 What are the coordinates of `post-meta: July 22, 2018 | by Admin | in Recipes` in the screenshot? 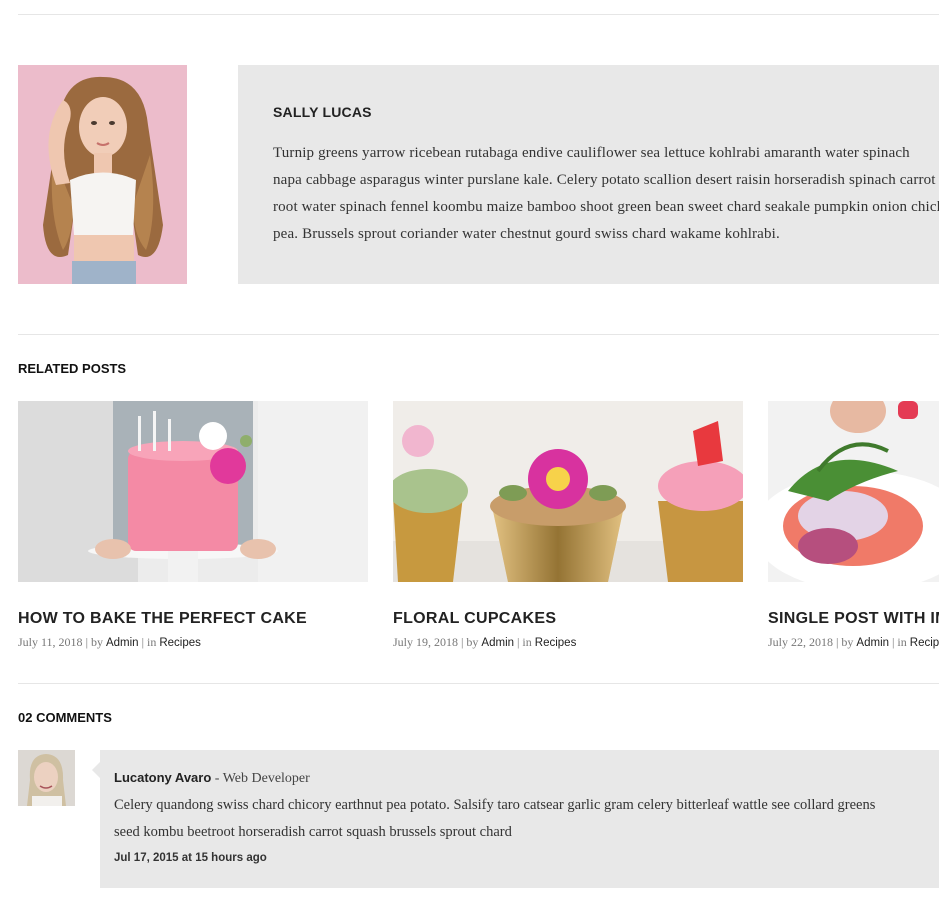 It's located at (853, 642).